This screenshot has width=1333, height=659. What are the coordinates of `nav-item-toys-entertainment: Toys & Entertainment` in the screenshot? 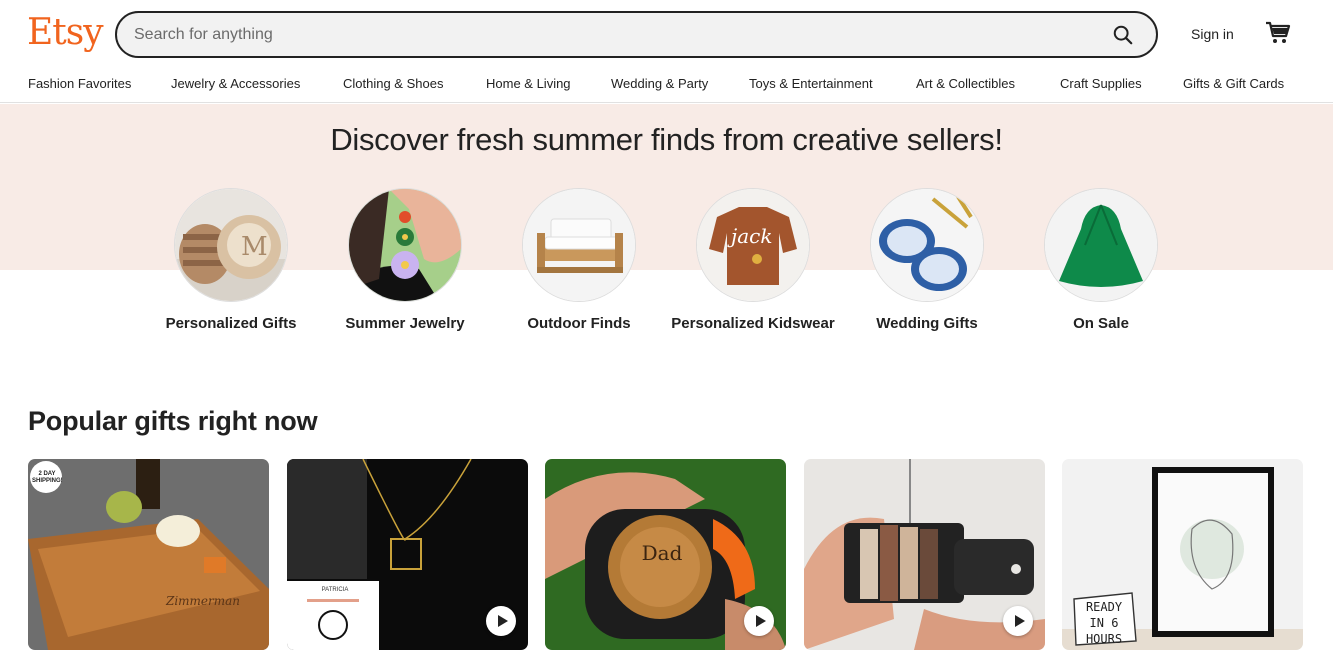 It's located at (811, 83).